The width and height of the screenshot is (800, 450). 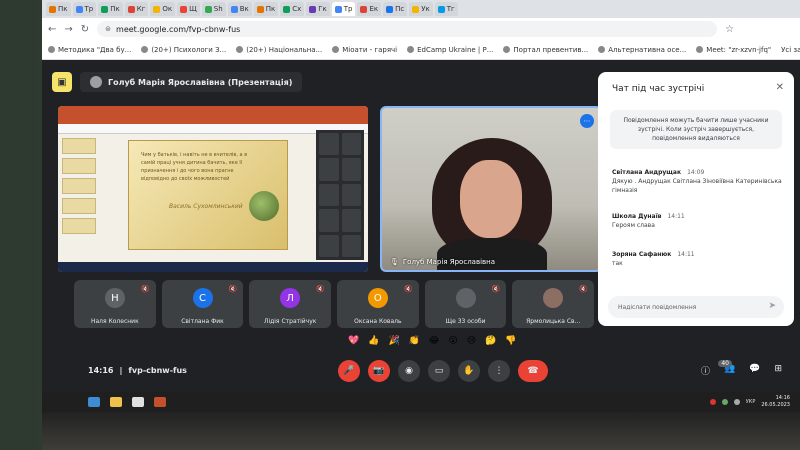 What do you see at coordinates (353, 341) in the screenshot?
I see `reaction-button: 💖` at bounding box center [353, 341].